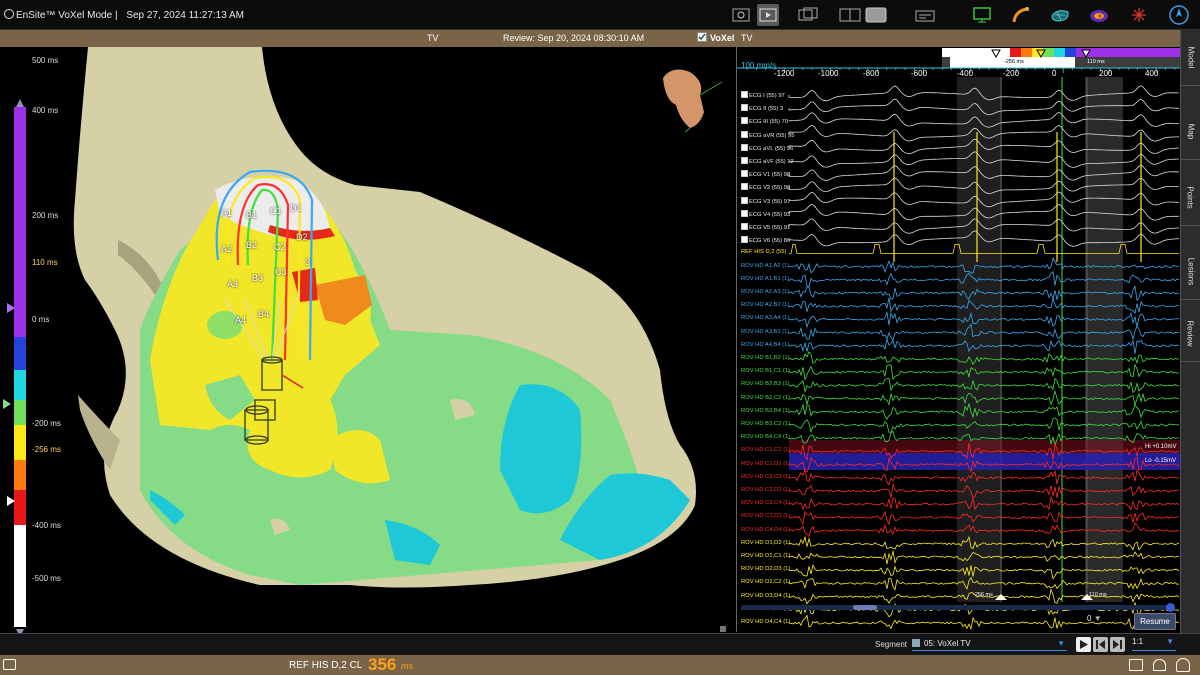 The image size is (1200, 675). I want to click on channel-label-text: ROV HD A2,B2 (1), so click(765, 305).